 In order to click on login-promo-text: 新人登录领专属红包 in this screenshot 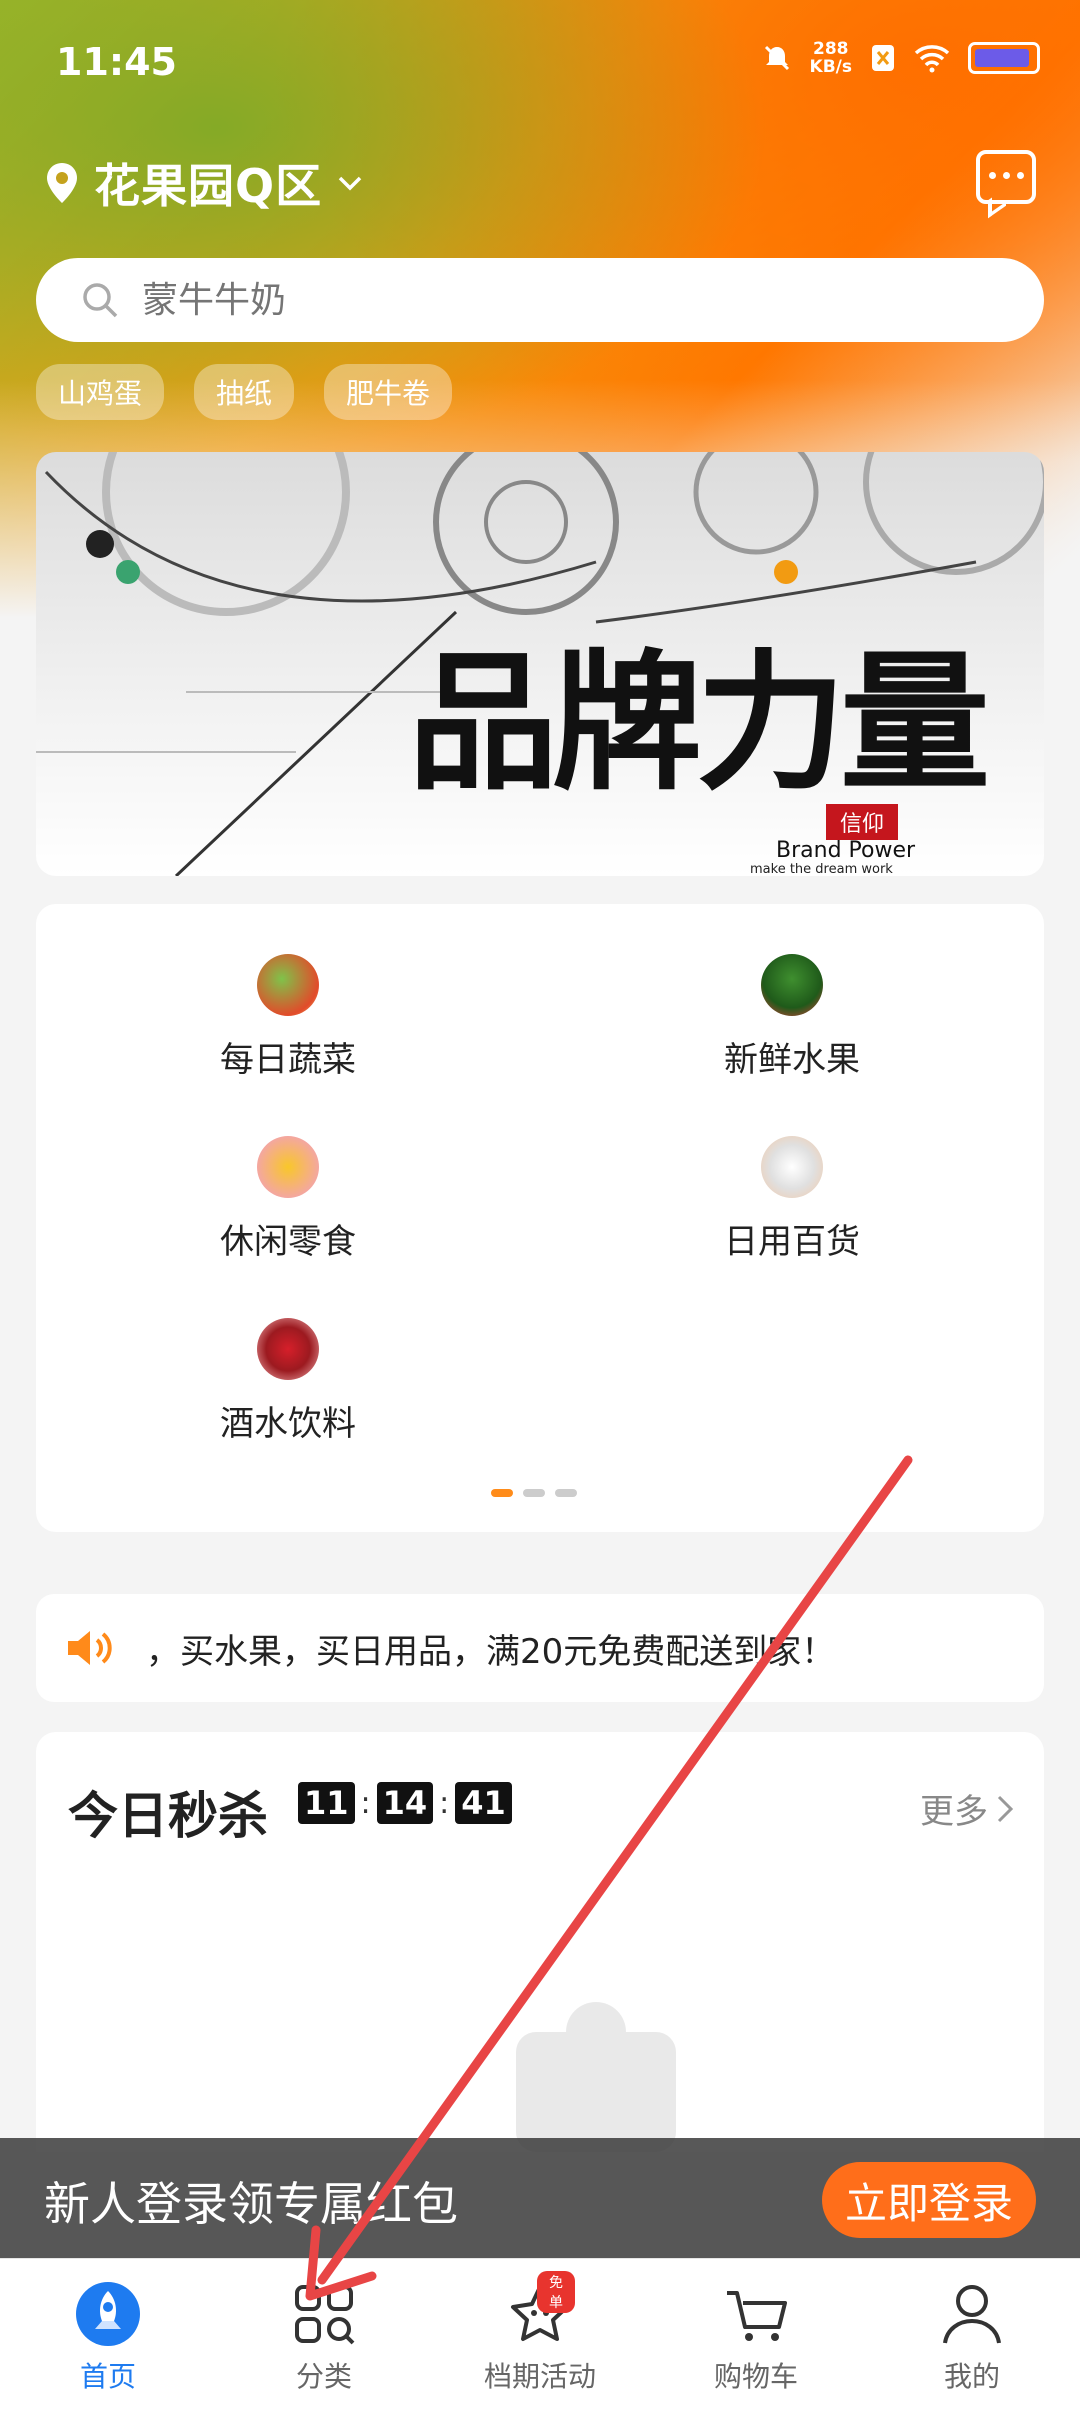, I will do `click(251, 2204)`.